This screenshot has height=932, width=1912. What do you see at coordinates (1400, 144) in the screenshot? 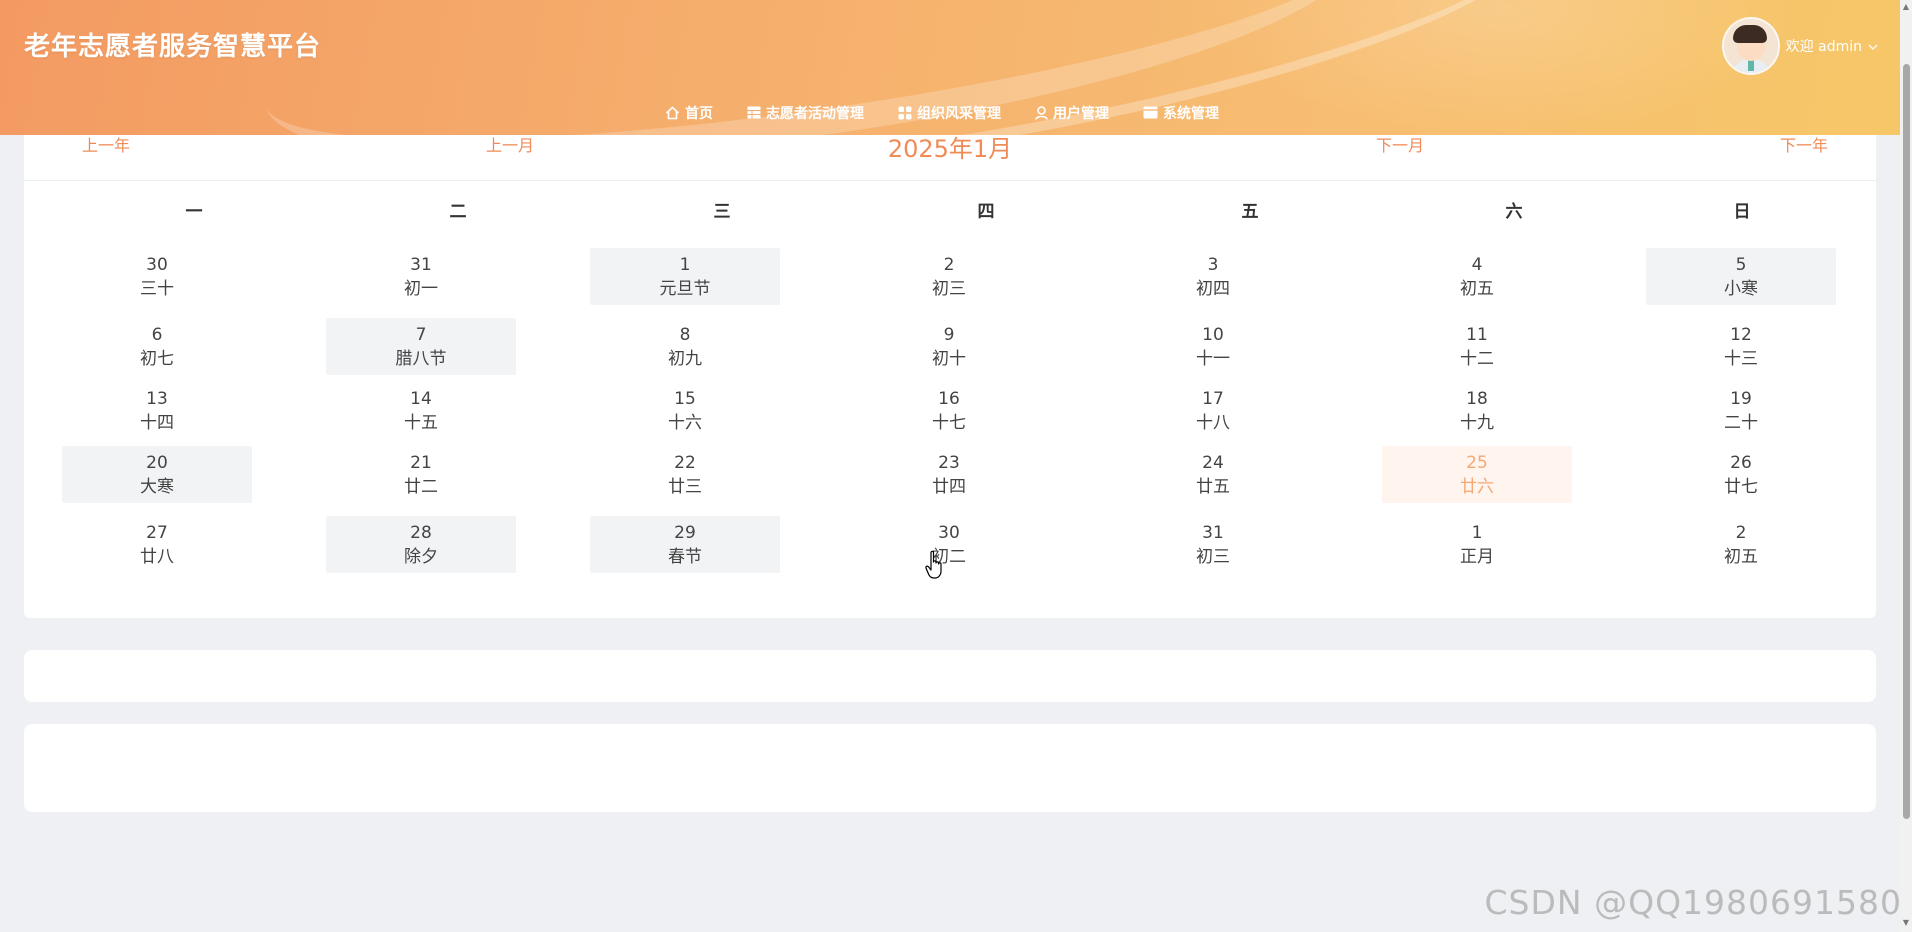
I see `next-month-button: 下一月` at bounding box center [1400, 144].